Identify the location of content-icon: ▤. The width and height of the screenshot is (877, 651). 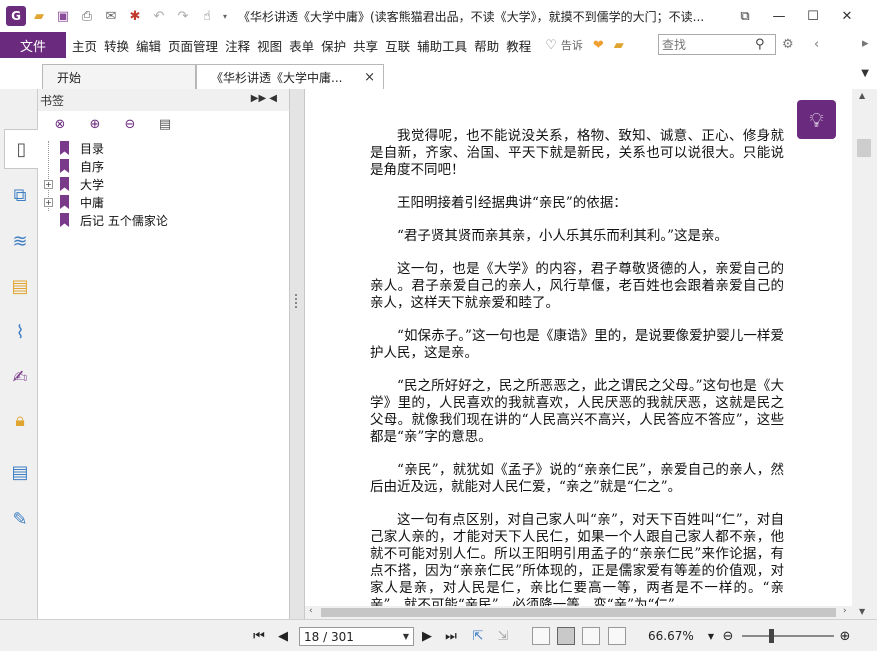
(20, 472).